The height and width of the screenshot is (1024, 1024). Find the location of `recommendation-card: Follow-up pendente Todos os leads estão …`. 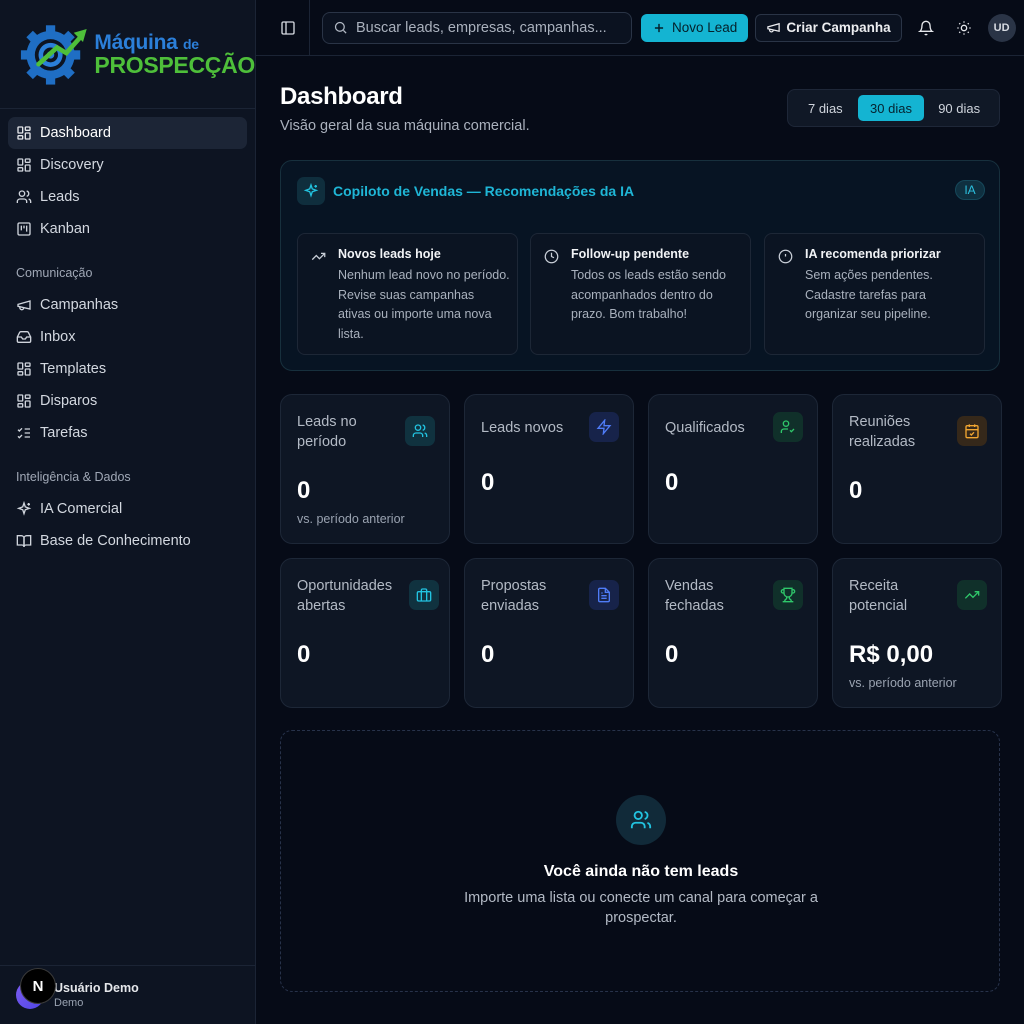

recommendation-card: Follow-up pendente Todos os leads estão … is located at coordinates (640, 294).